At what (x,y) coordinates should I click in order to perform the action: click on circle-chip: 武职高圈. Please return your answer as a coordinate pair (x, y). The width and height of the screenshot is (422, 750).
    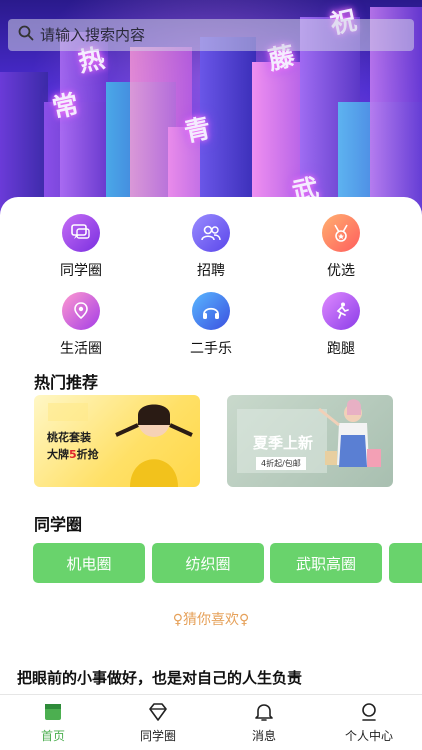
    Looking at the image, I should click on (326, 563).